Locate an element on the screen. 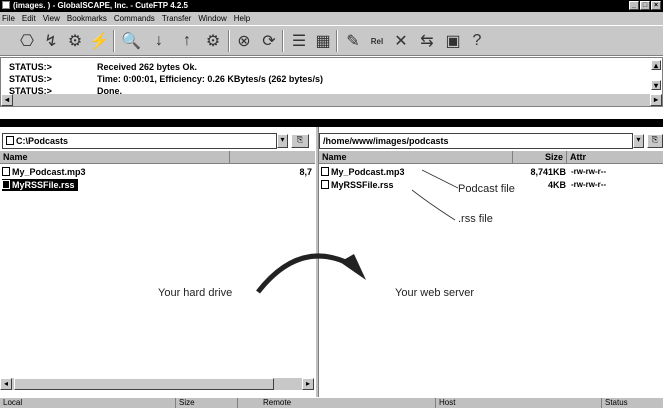  queue-col-status: Status is located at coordinates (632, 403).